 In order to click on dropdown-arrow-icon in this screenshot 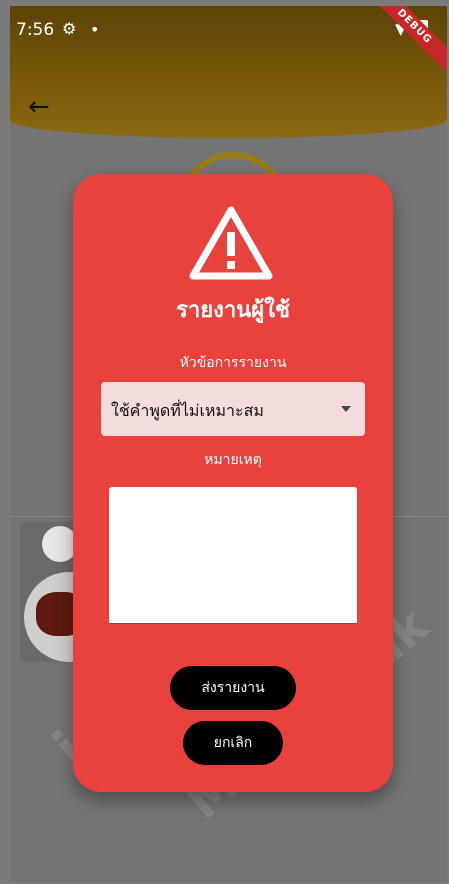, I will do `click(346, 409)`.